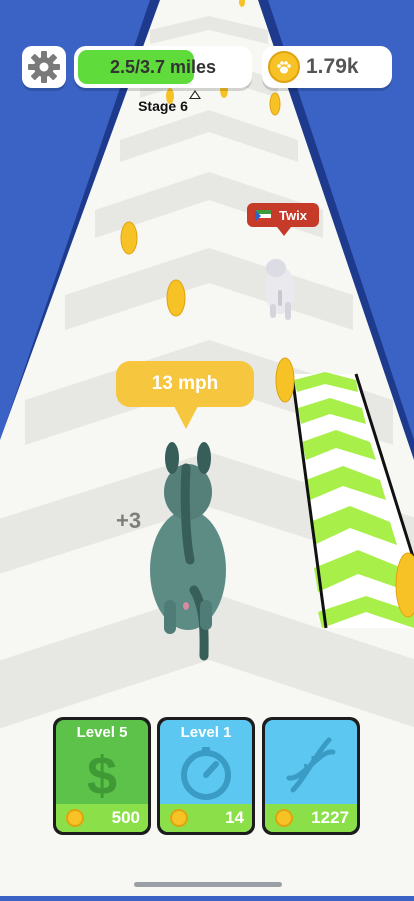 Image resolution: width=414 pixels, height=901 pixels. I want to click on coin-balance: 1.79k, so click(327, 67).